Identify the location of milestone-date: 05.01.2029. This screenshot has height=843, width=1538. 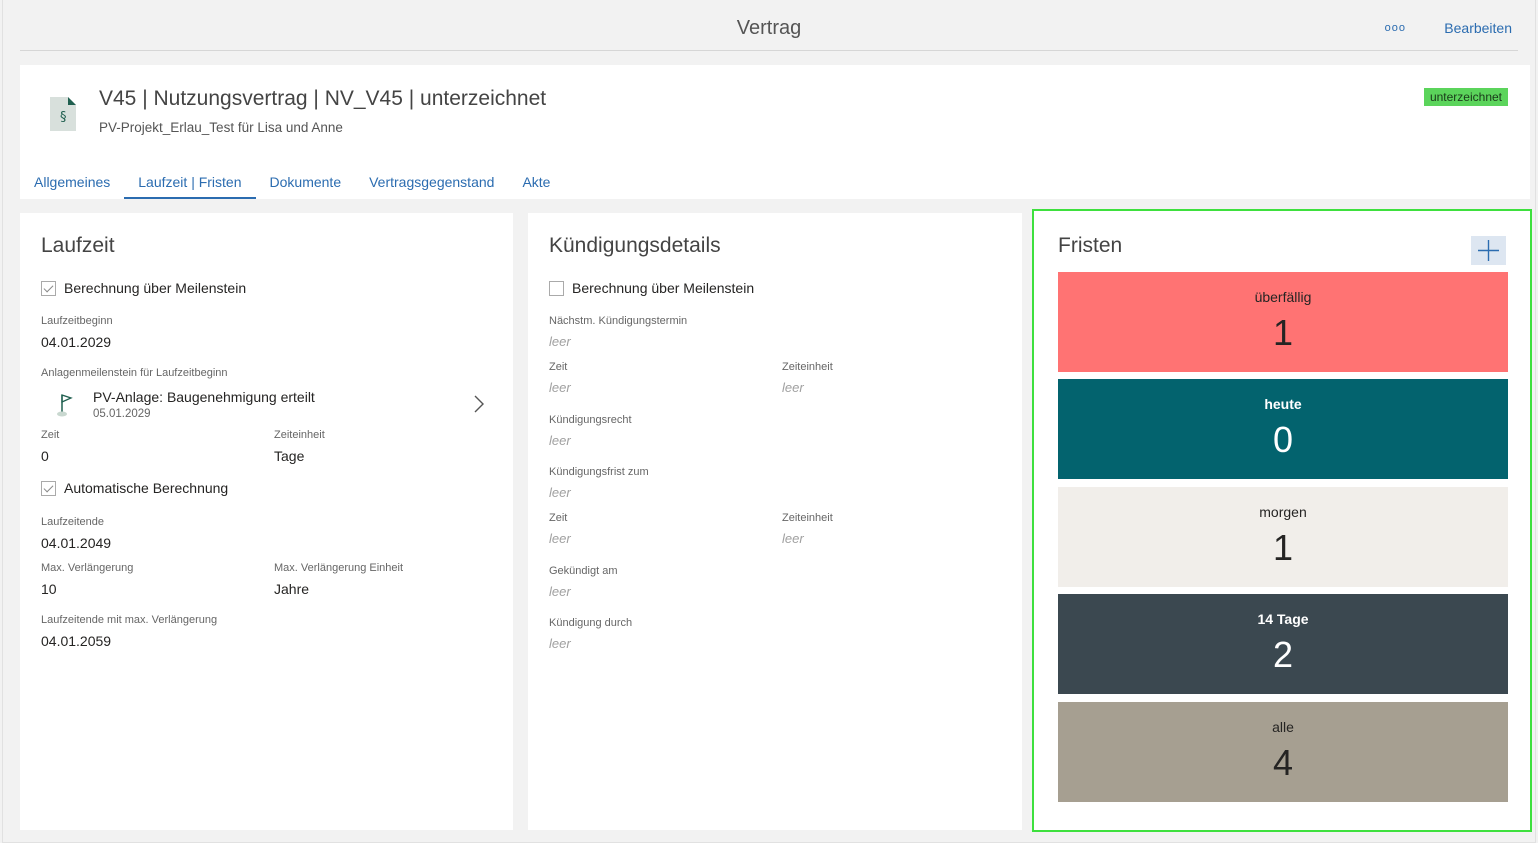
(122, 414).